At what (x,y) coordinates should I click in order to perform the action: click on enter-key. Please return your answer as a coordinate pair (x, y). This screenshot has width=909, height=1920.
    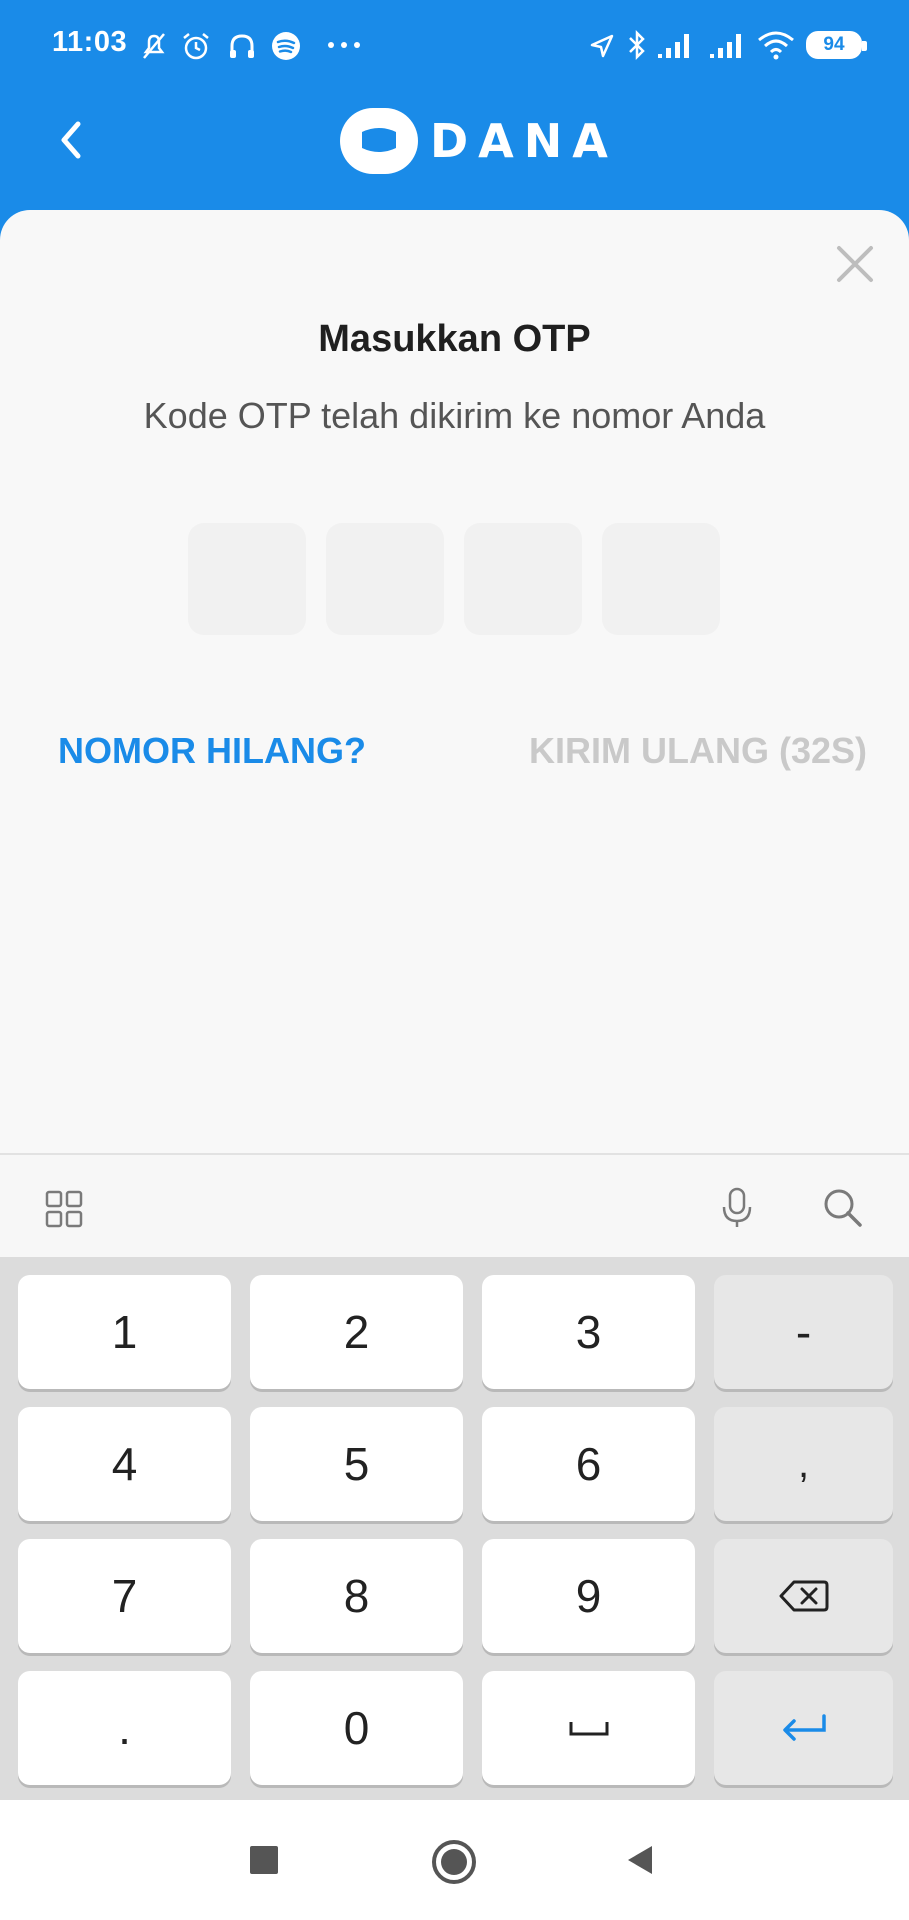
    Looking at the image, I should click on (803, 1728).